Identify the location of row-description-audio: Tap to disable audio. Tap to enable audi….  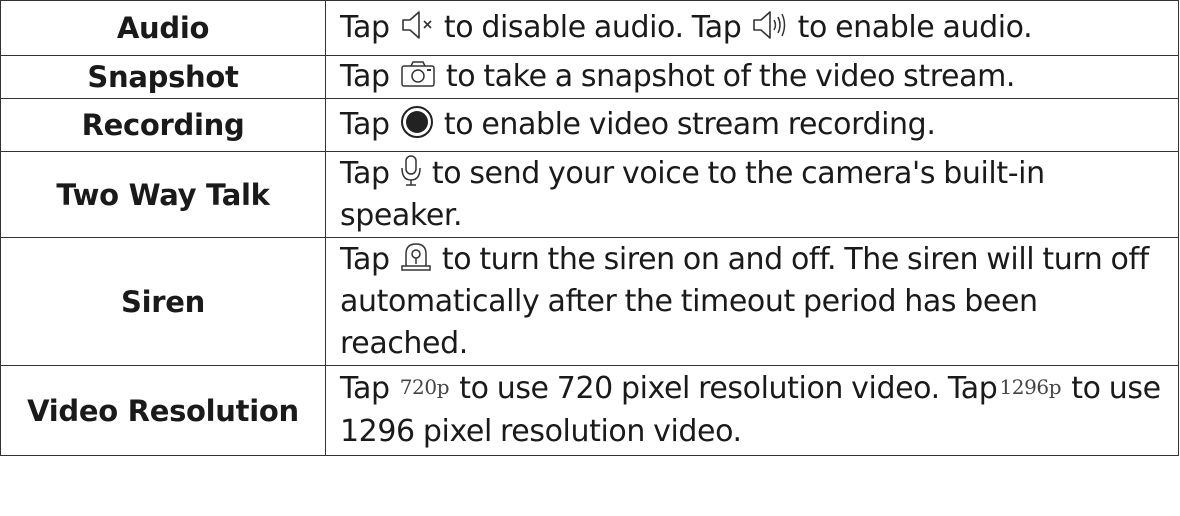
(752, 28).